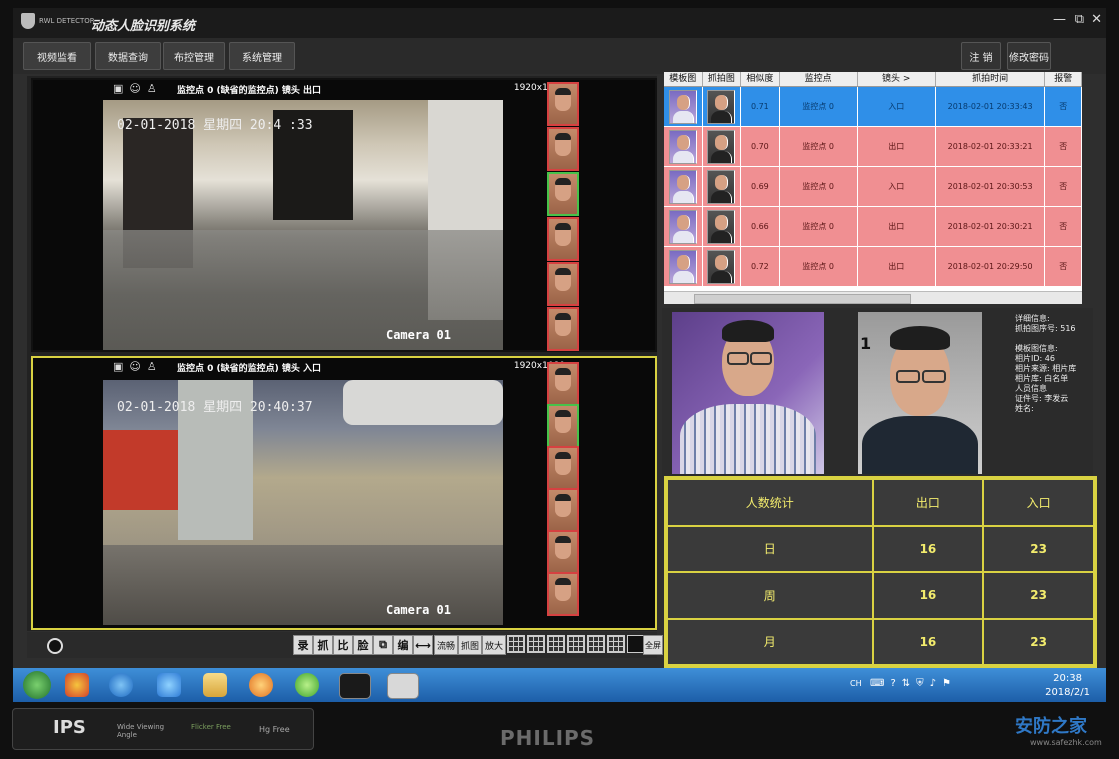 The height and width of the screenshot is (759, 1119). What do you see at coordinates (576, 644) in the screenshot?
I see `layout-16-icon` at bounding box center [576, 644].